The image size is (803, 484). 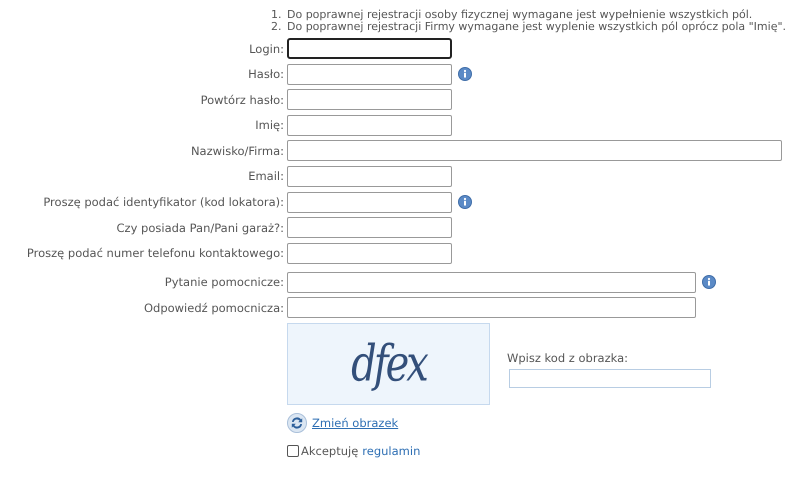 I want to click on terms-checkbox, so click(x=293, y=451).